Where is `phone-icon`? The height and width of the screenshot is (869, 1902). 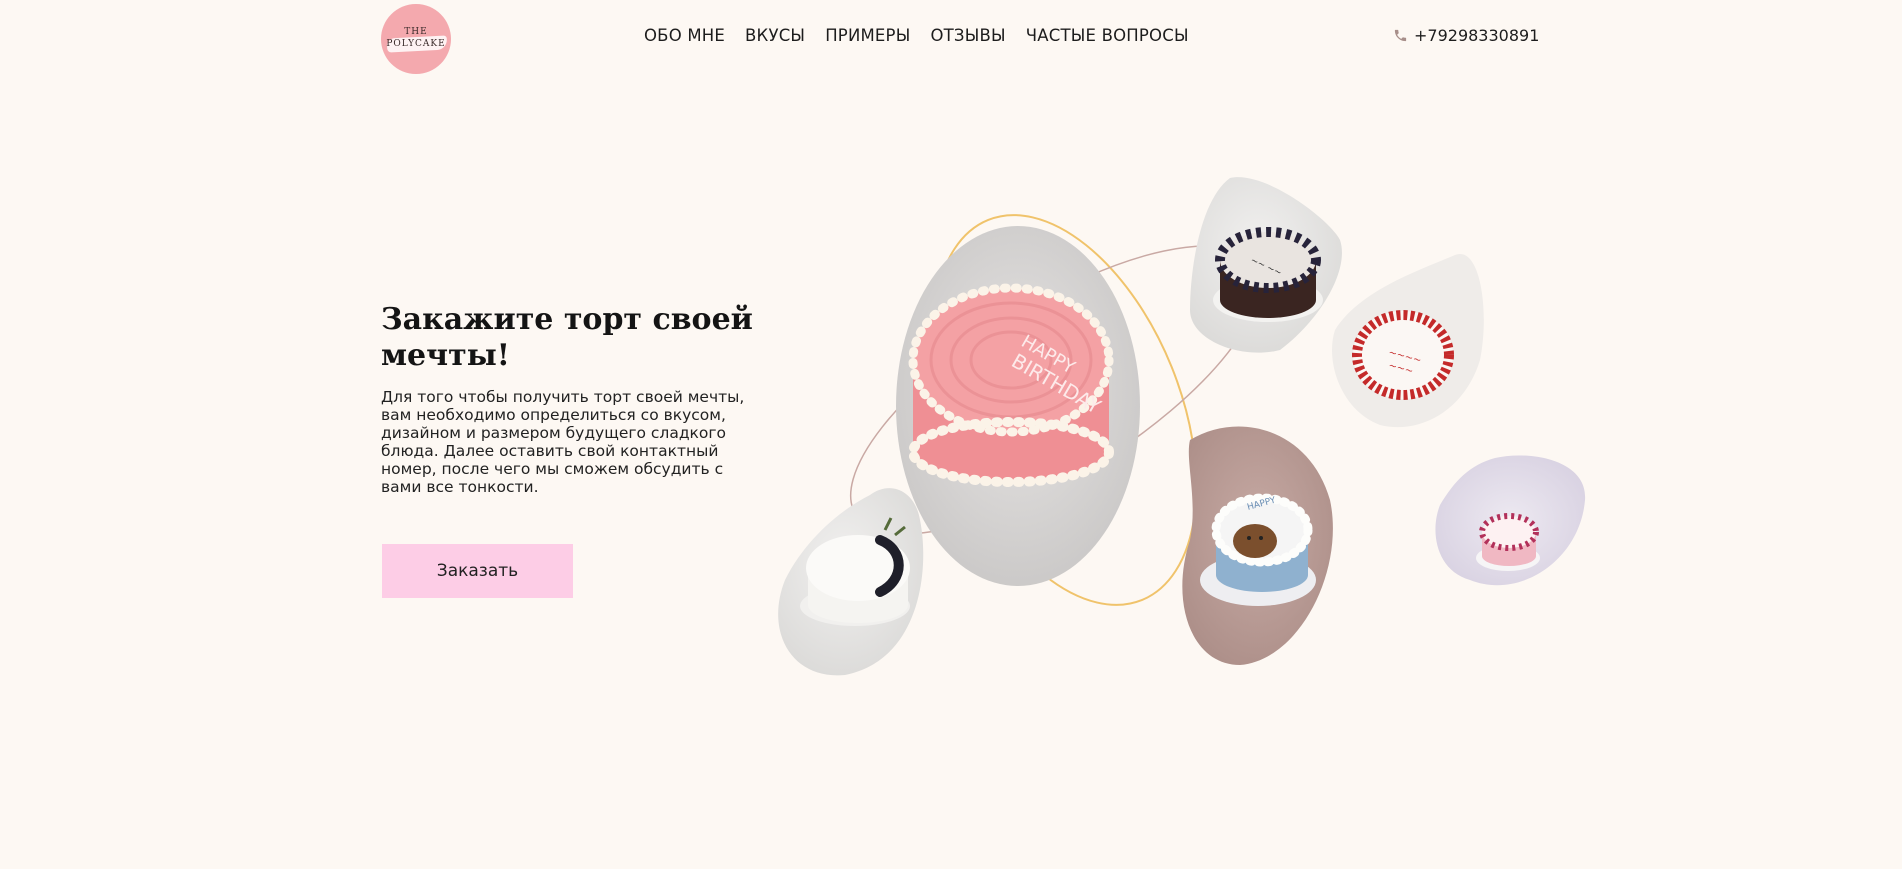
phone-icon is located at coordinates (1400, 35).